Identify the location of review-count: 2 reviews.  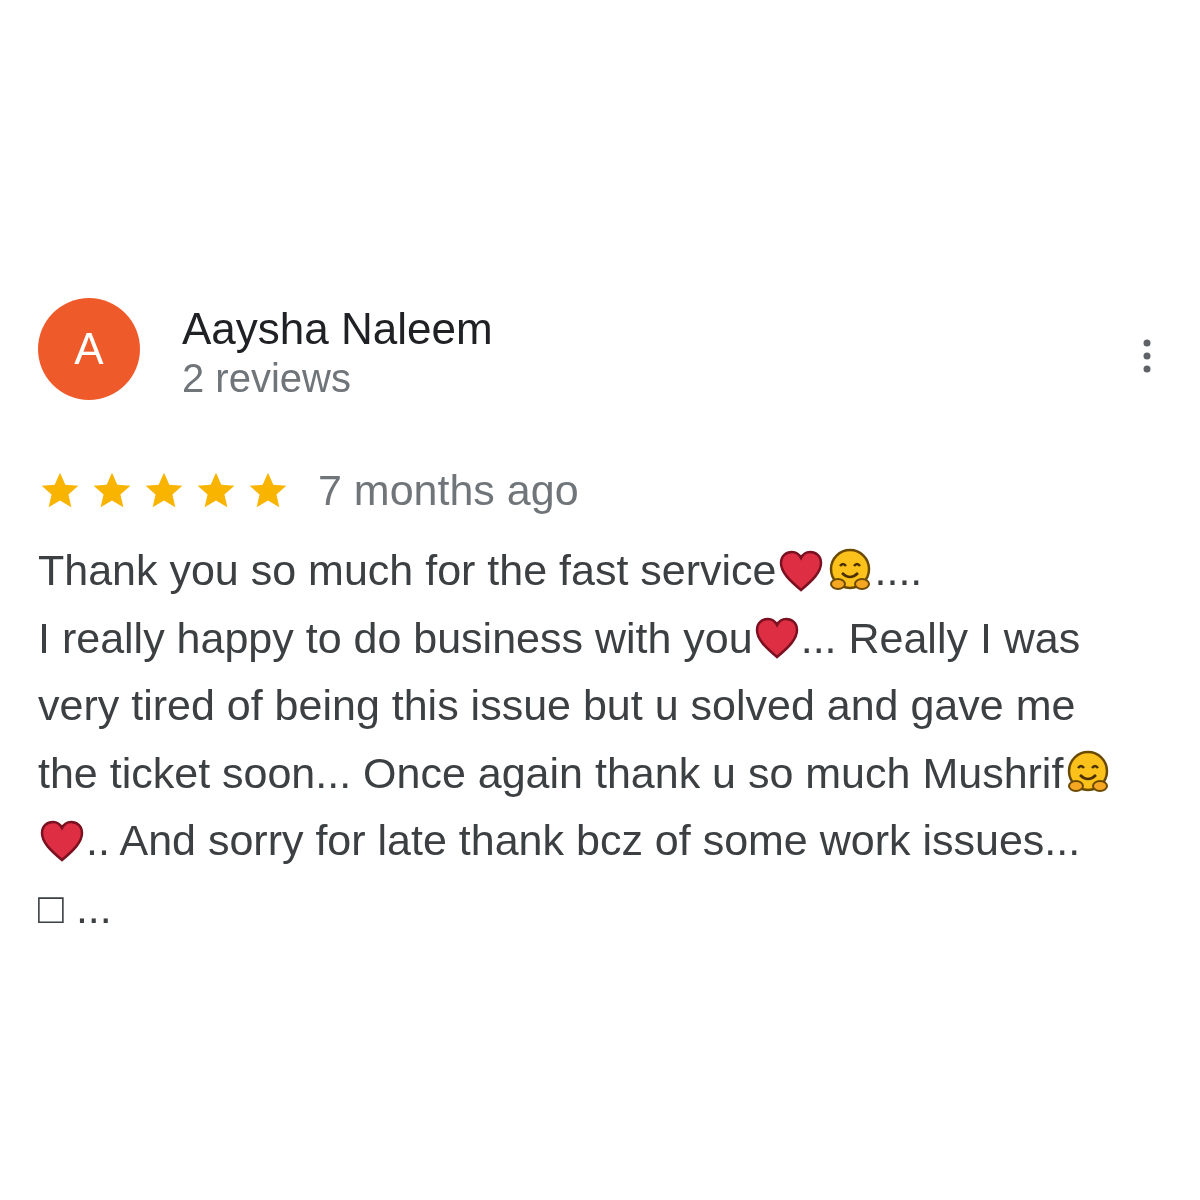
(267, 378).